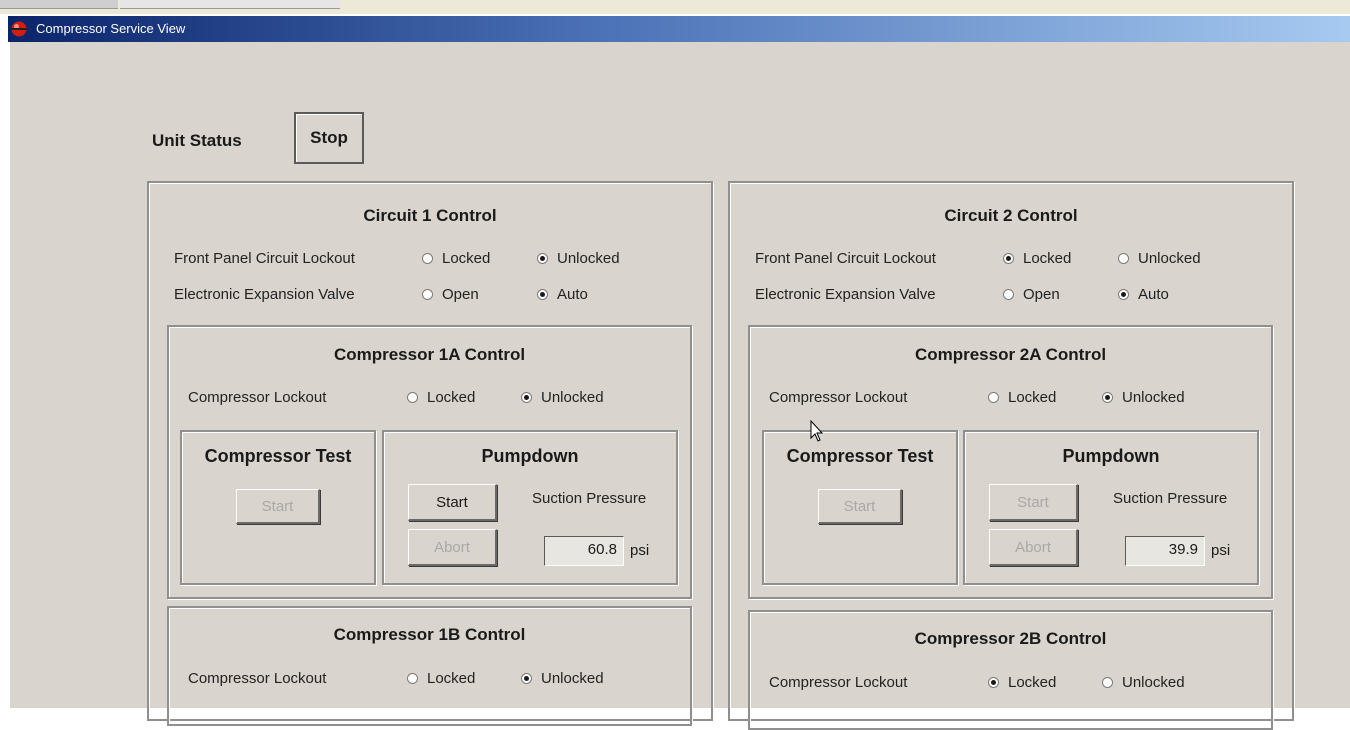 The width and height of the screenshot is (1350, 730). Describe the element at coordinates (1165, 551) in the screenshot. I see `suction-pressure-value: 39.9` at that location.